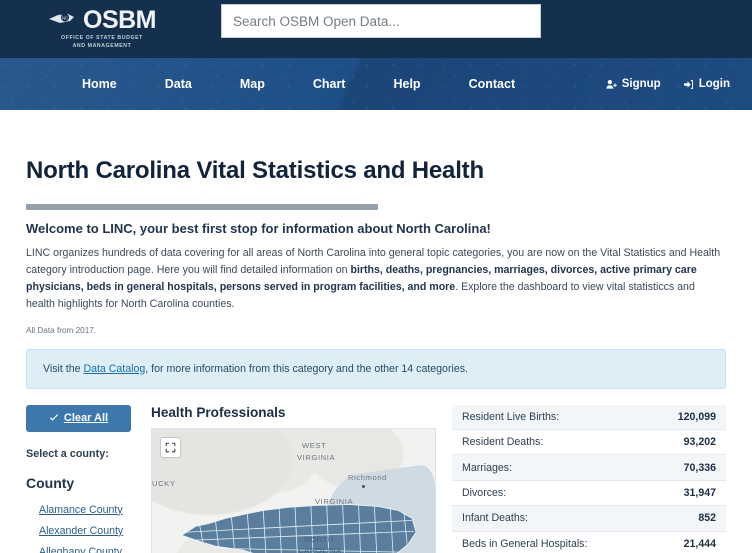 The width and height of the screenshot is (752, 553). Describe the element at coordinates (589, 417) in the screenshot. I see `table-row: Resident Live Births: 120,099` at that location.